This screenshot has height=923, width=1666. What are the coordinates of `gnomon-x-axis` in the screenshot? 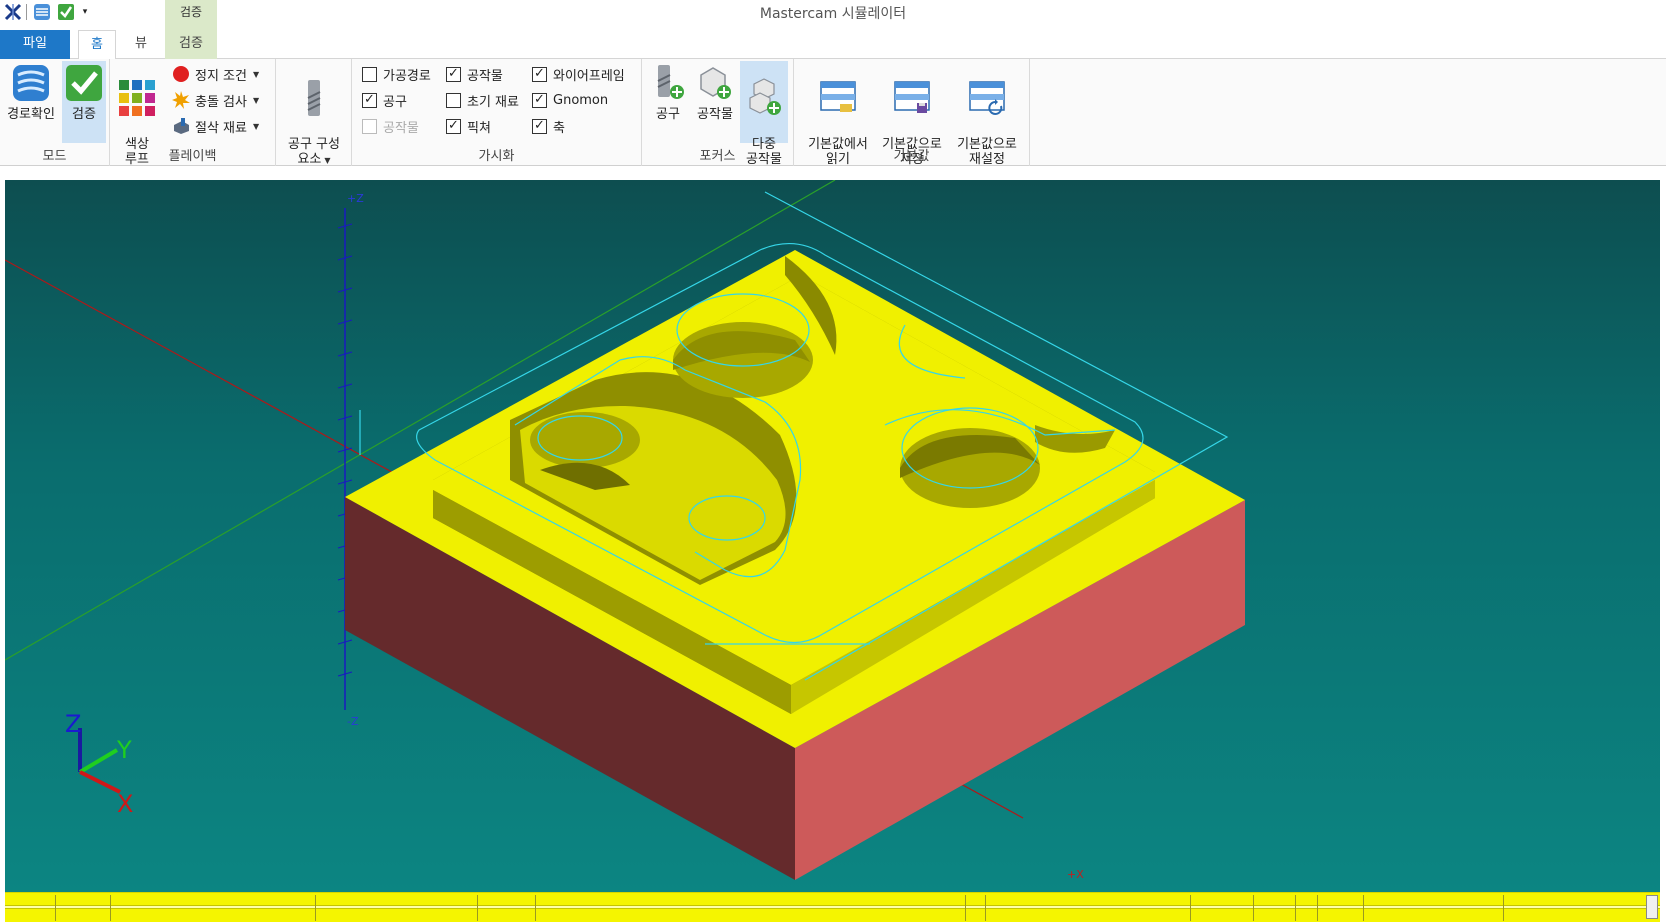 It's located at (100, 782).